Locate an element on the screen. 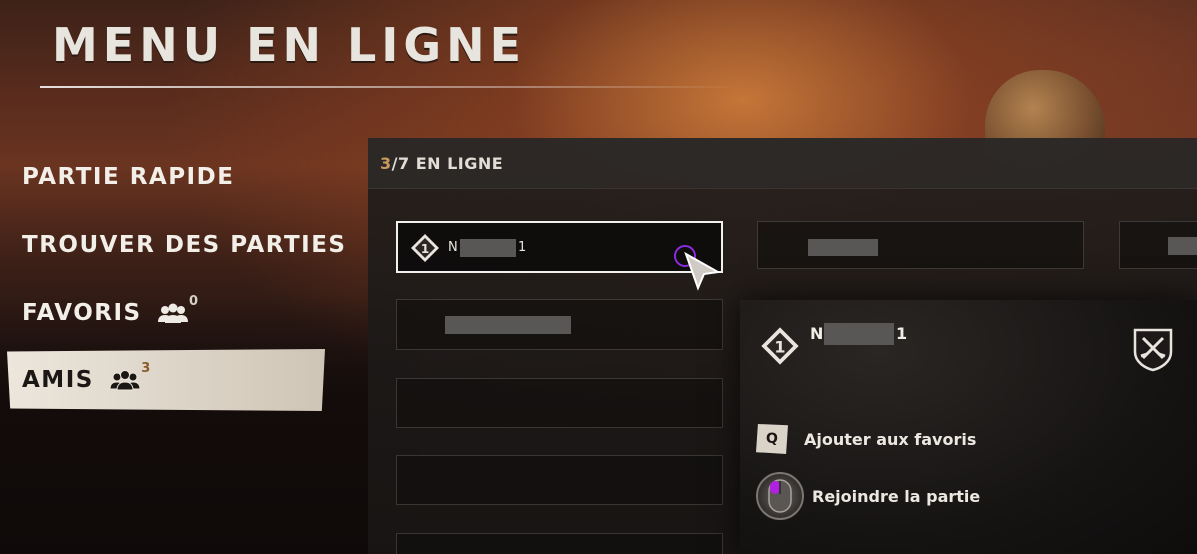 The height and width of the screenshot is (554, 1197). friend-name-first: N is located at coordinates (453, 247).